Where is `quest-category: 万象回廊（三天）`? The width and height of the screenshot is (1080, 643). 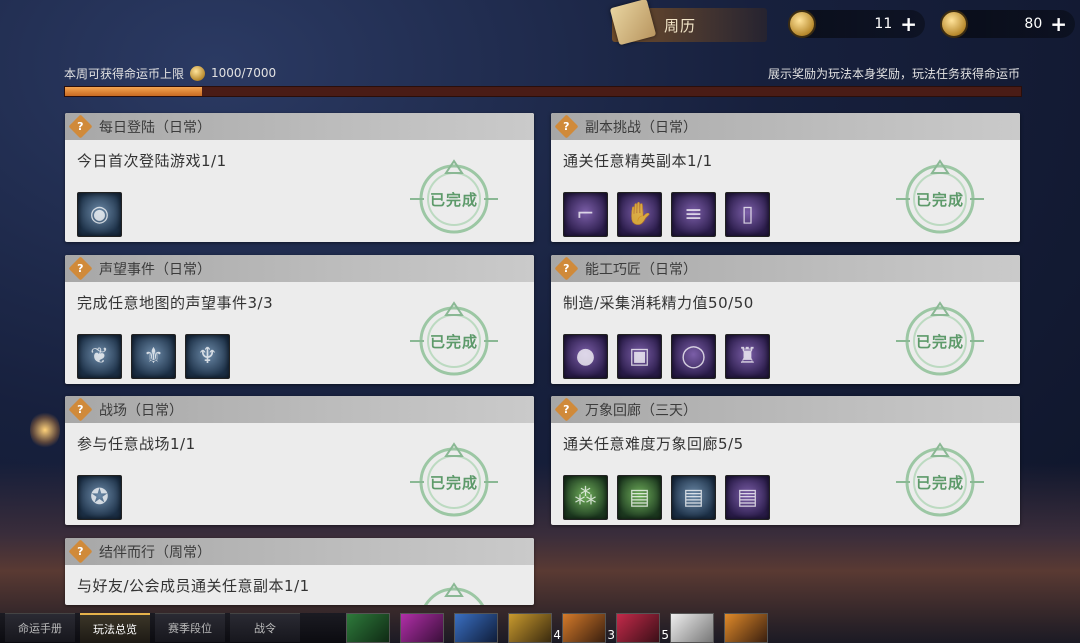 quest-category: 万象回廊（三天） is located at coordinates (641, 410).